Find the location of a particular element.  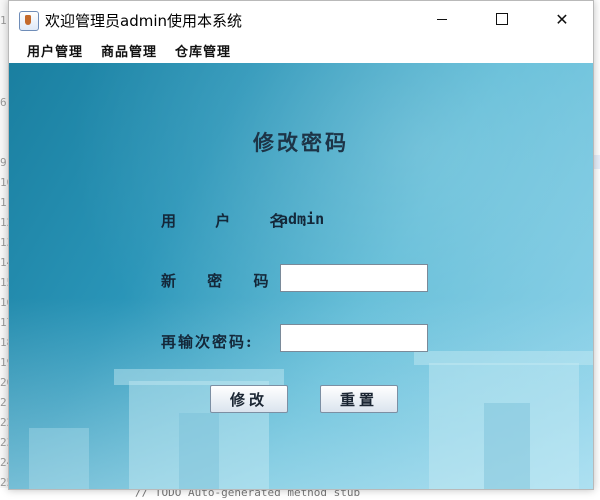

close-button: ✕ is located at coordinates (562, 19).